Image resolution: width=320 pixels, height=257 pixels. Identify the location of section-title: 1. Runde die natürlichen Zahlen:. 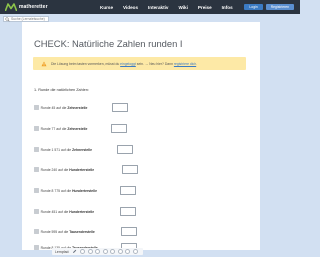
(61, 90).